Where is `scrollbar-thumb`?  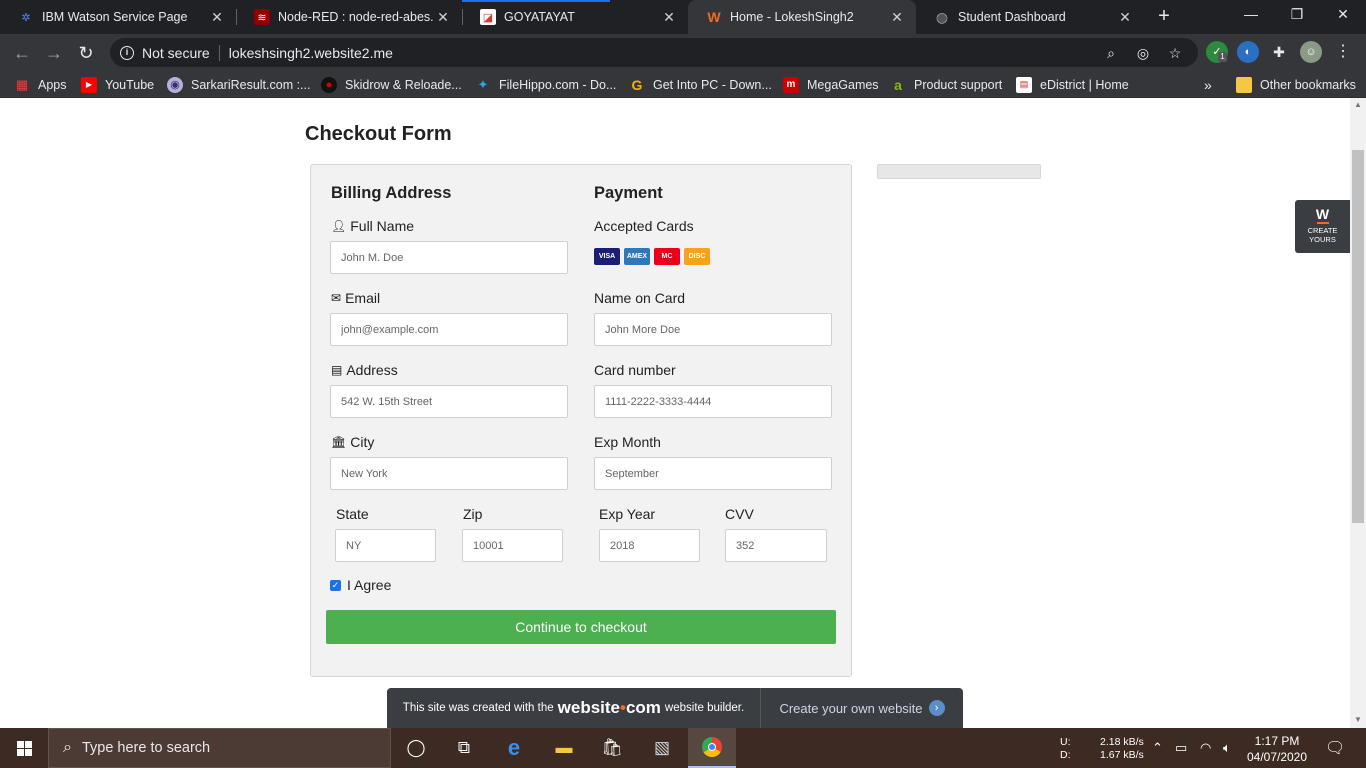
scrollbar-thumb is located at coordinates (1358, 336).